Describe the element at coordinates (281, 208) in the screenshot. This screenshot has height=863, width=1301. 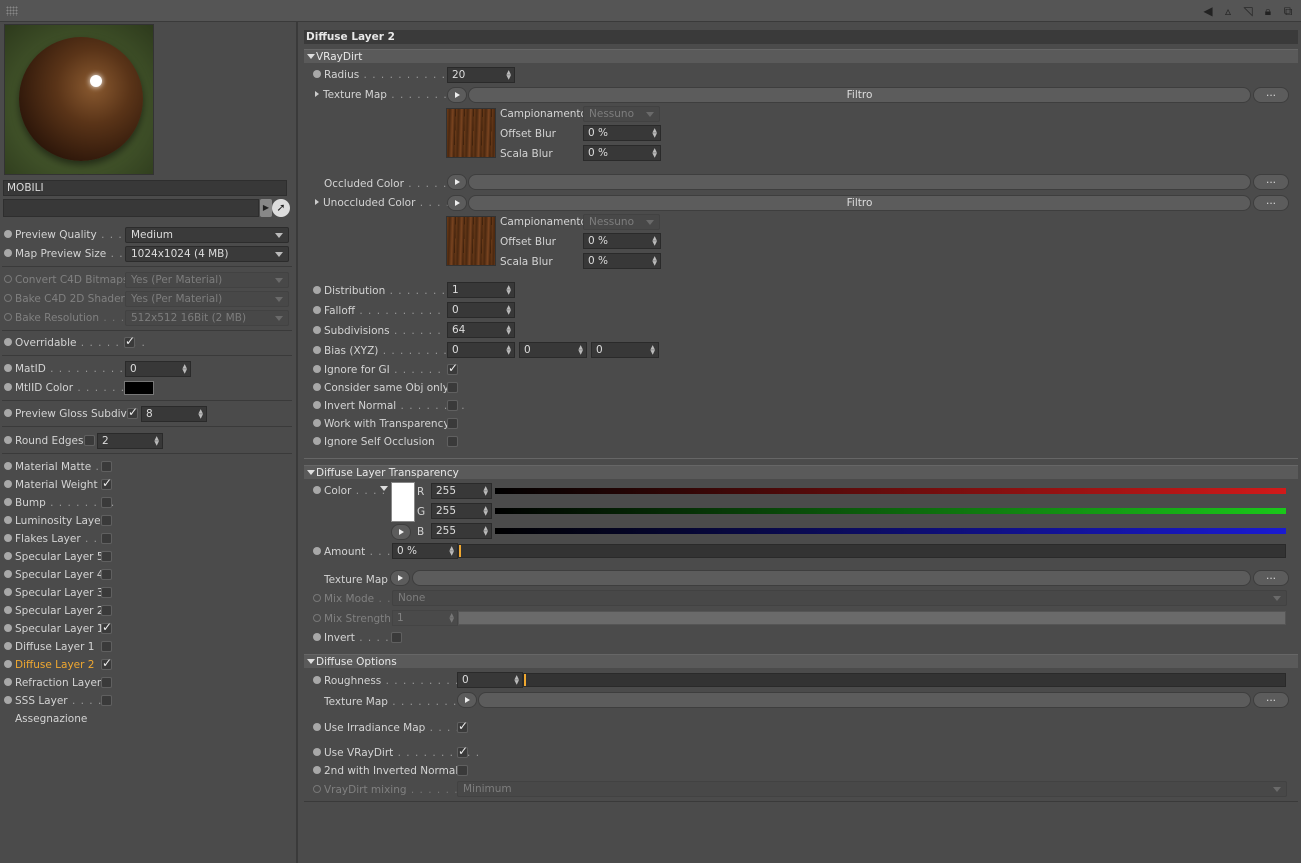
I see `pick-cursor-icon: ➚` at that location.